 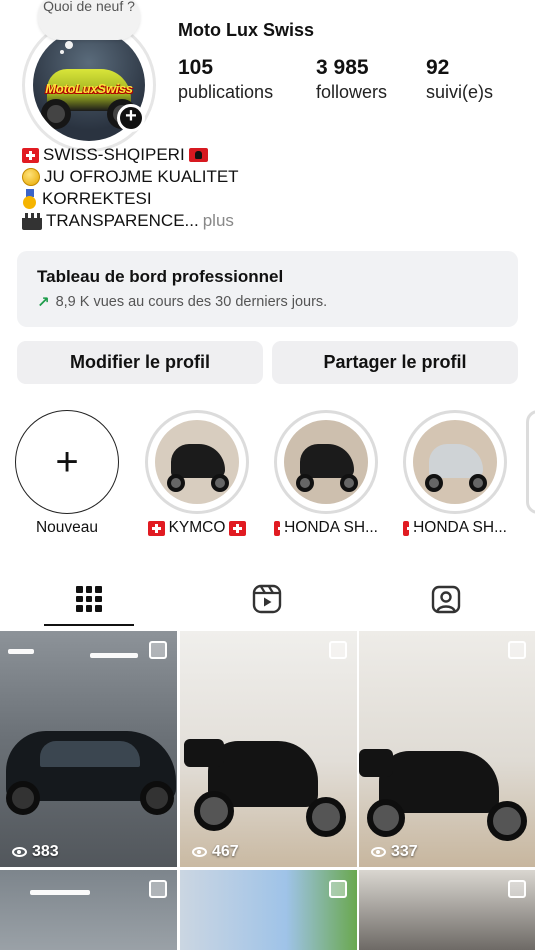 I want to click on post-thumbnail: 337, so click(x=447, y=749).